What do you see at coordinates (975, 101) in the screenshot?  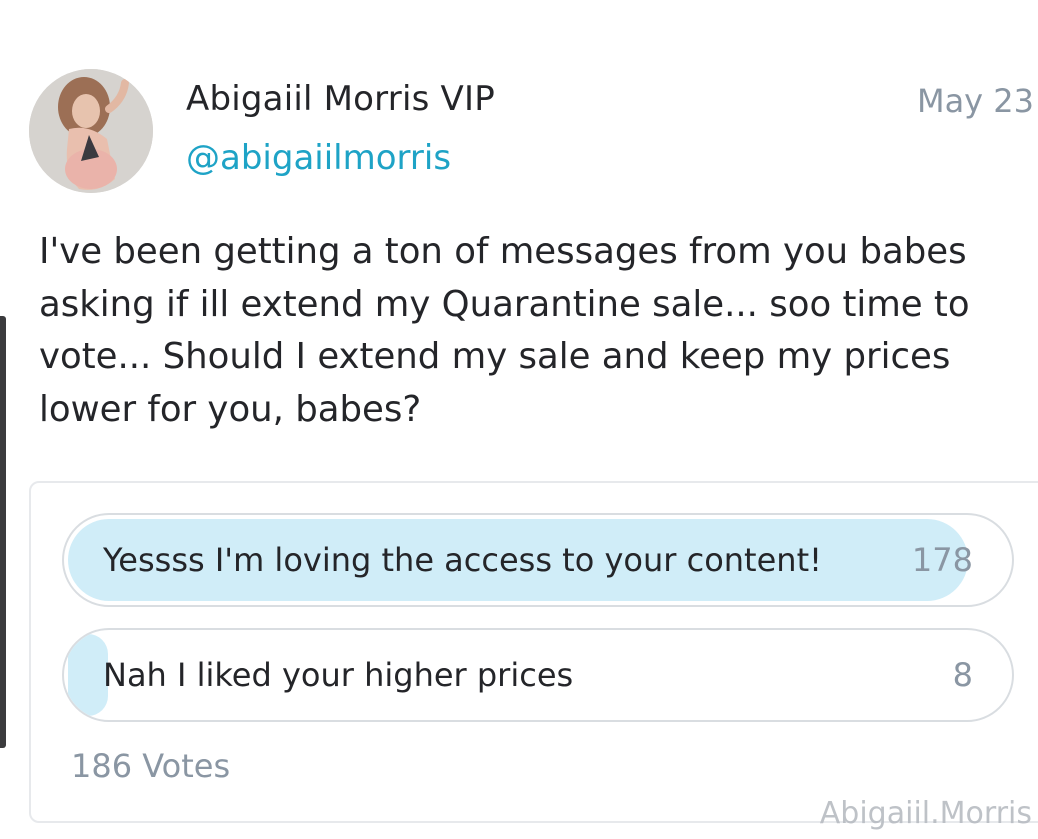 I see `post-date: May 23` at bounding box center [975, 101].